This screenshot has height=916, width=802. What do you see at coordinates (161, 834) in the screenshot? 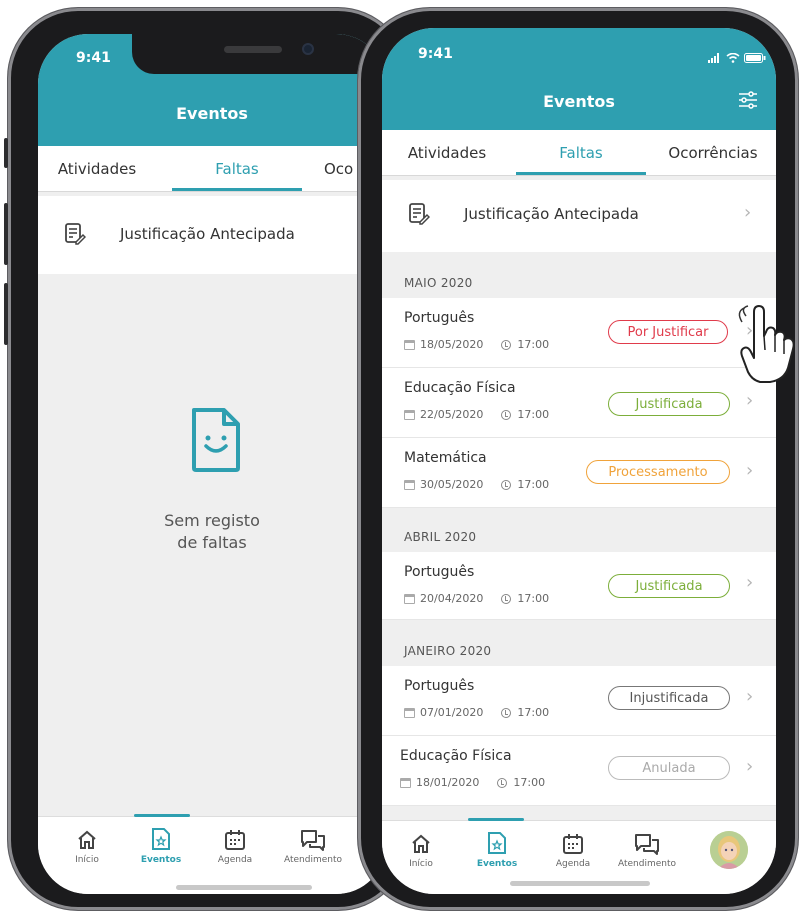
I see `events-icon` at bounding box center [161, 834].